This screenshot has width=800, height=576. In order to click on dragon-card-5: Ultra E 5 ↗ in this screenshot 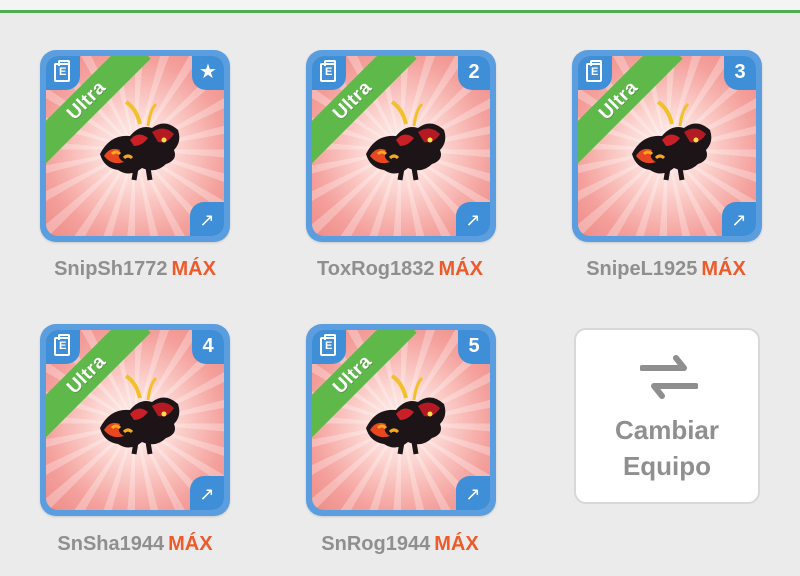, I will do `click(401, 420)`.